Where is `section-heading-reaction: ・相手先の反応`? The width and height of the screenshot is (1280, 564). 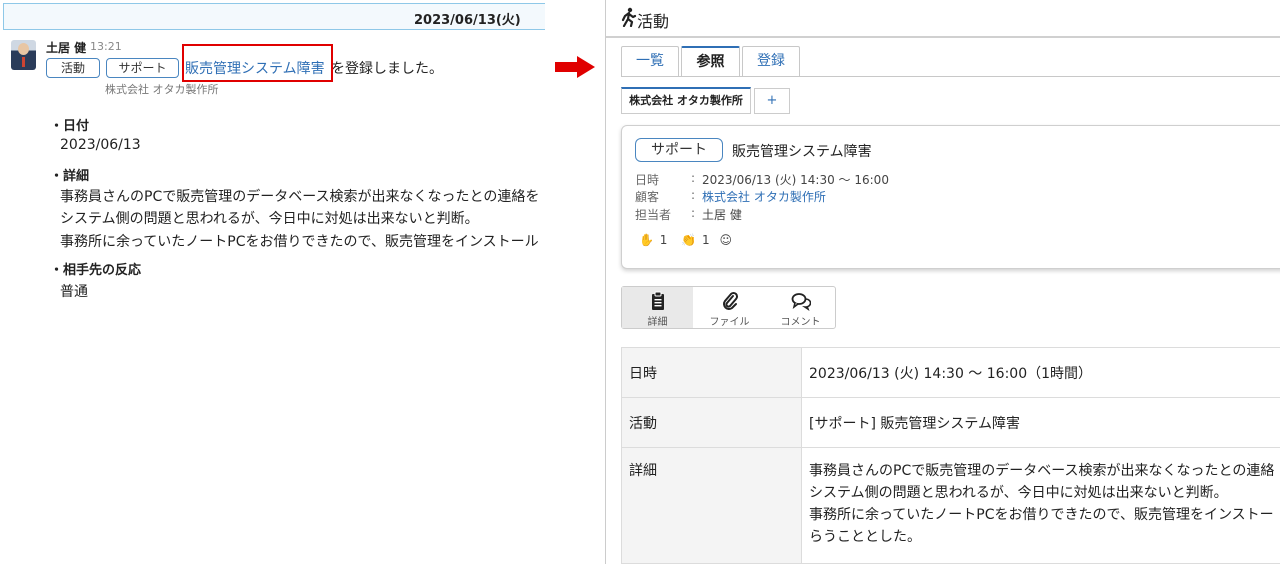
section-heading-reaction: ・相手先の反応 is located at coordinates (96, 270).